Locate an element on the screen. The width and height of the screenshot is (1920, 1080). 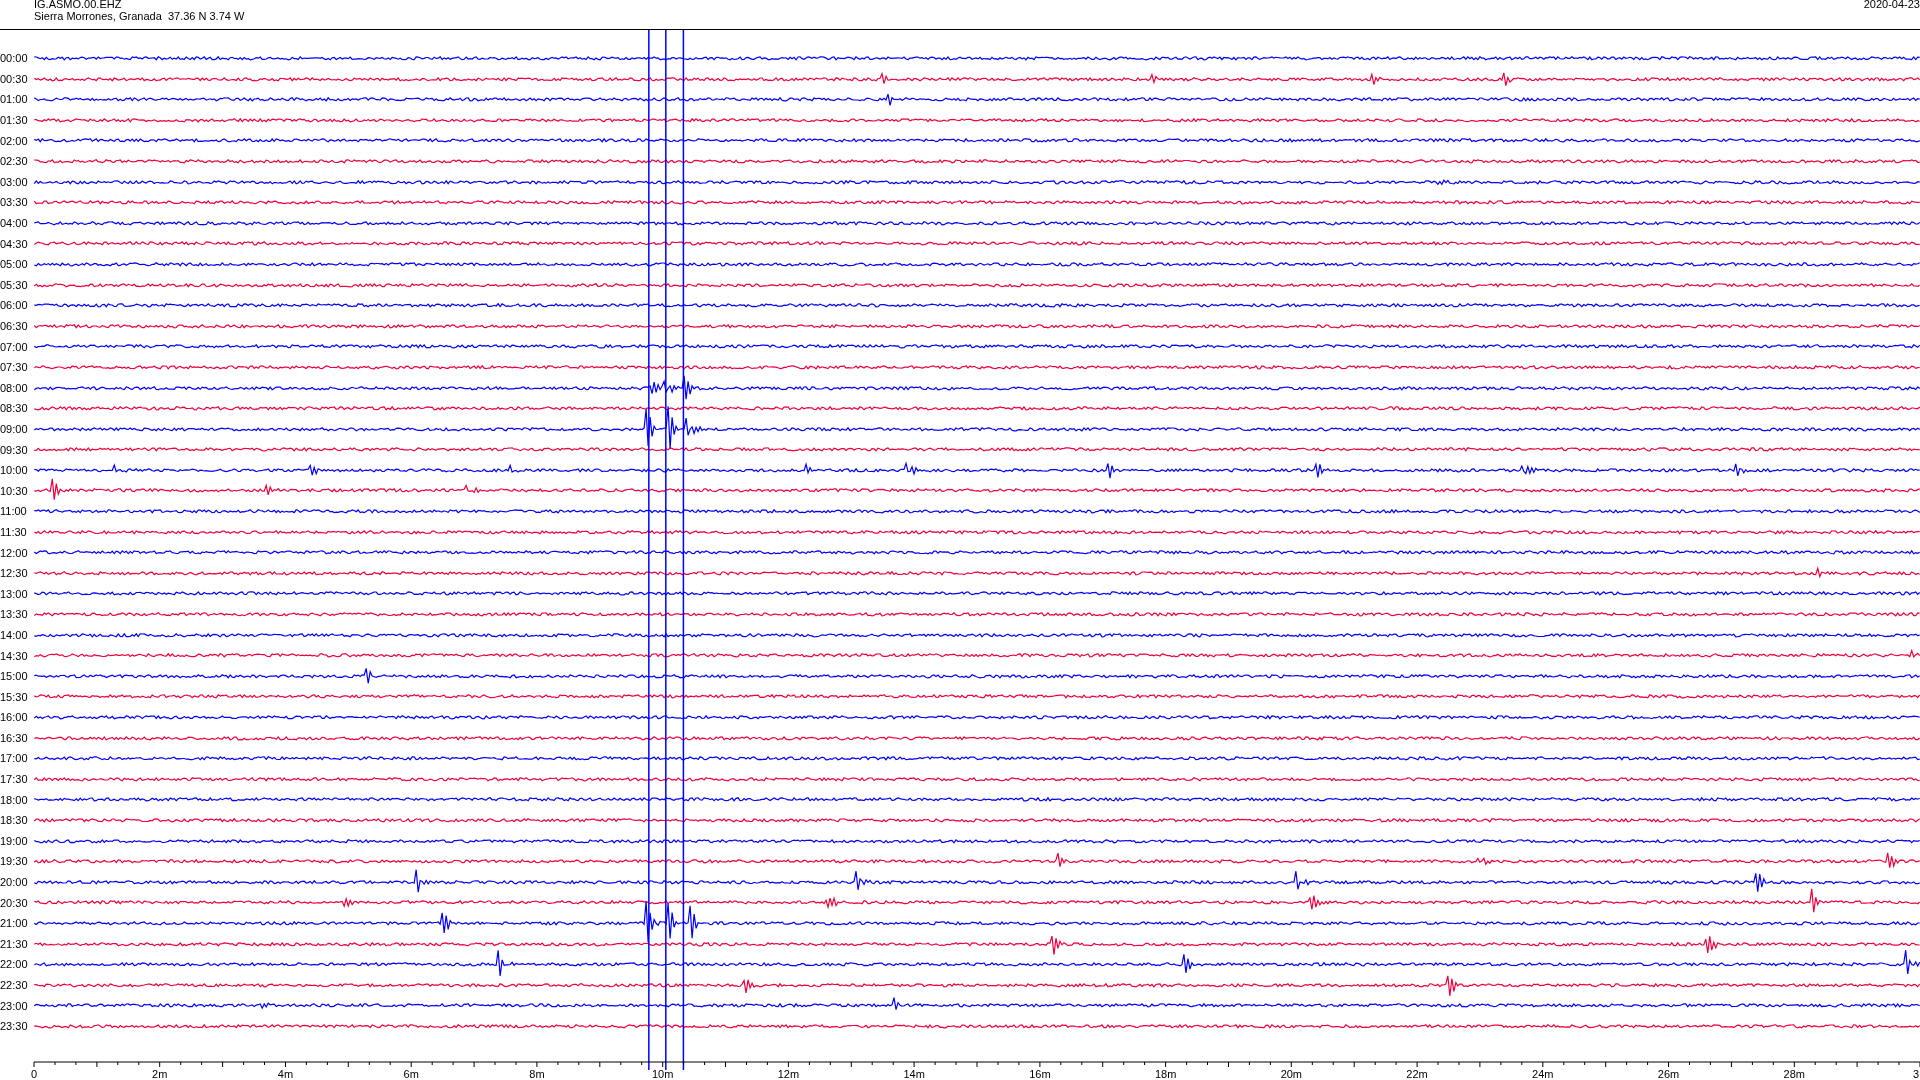
time-label: 11:30 is located at coordinates (14, 531).